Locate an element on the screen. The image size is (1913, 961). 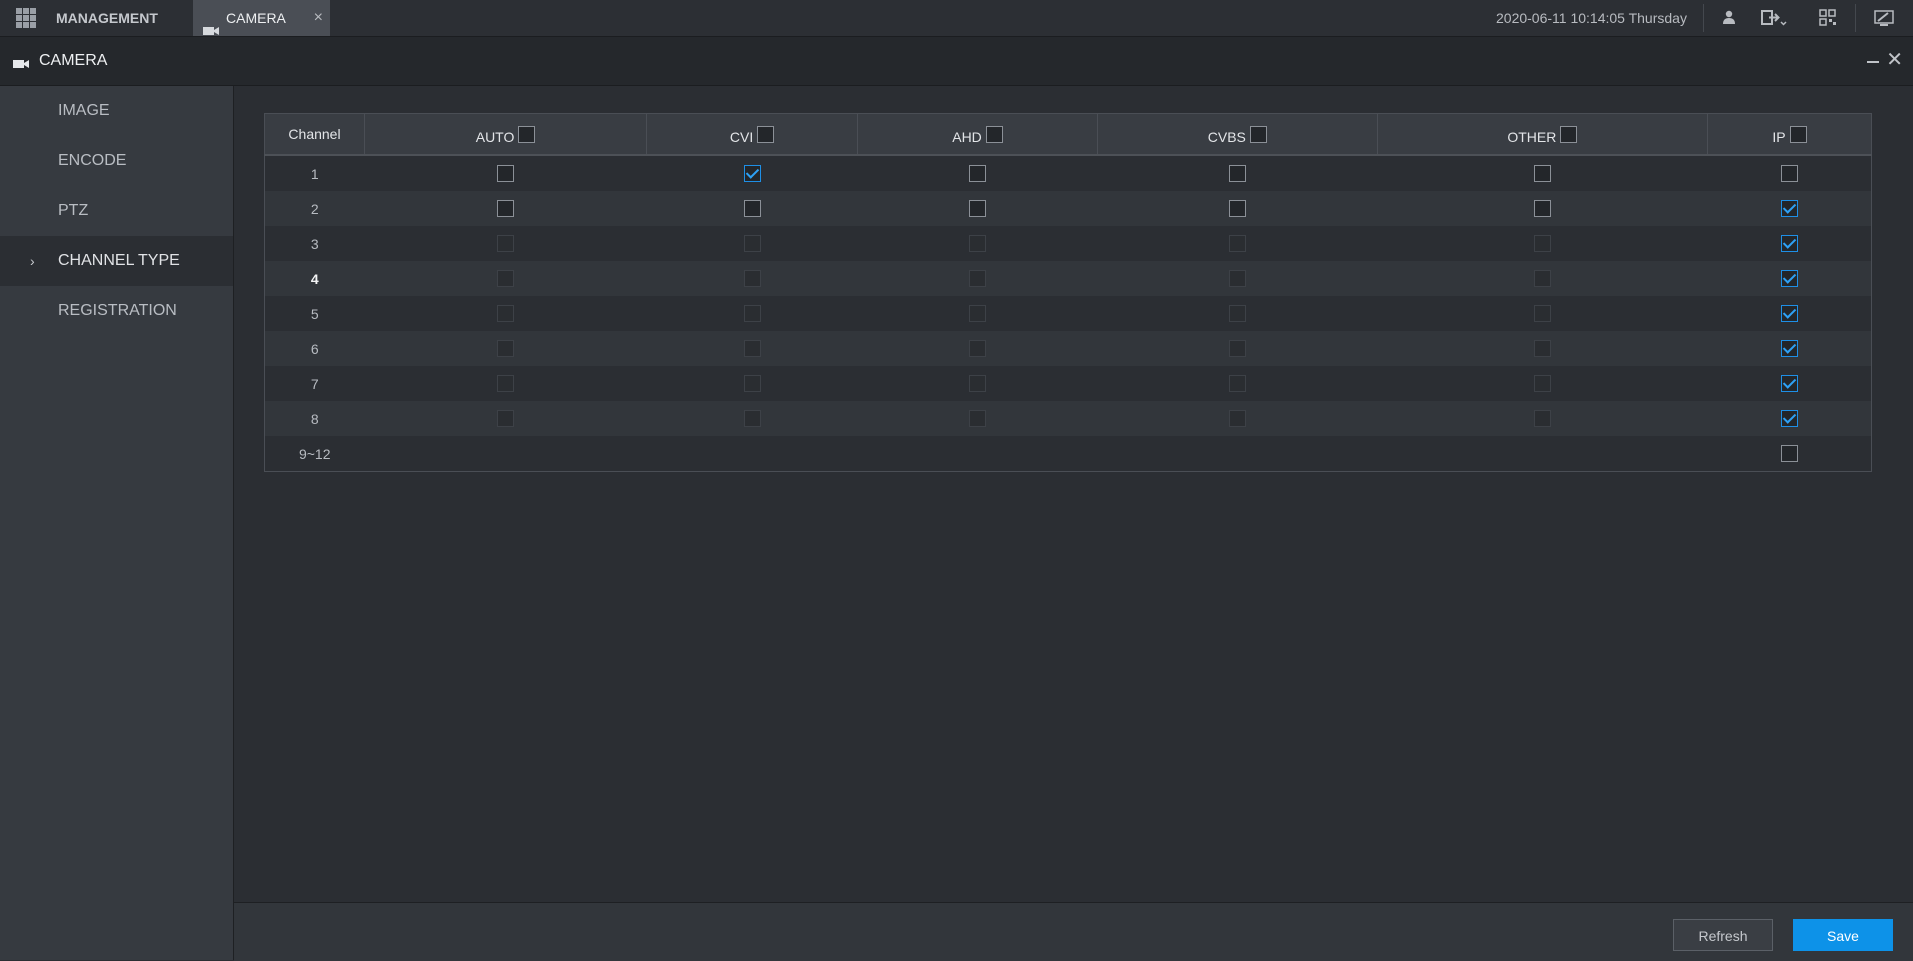
logout-icon is located at coordinates (1774, 20).